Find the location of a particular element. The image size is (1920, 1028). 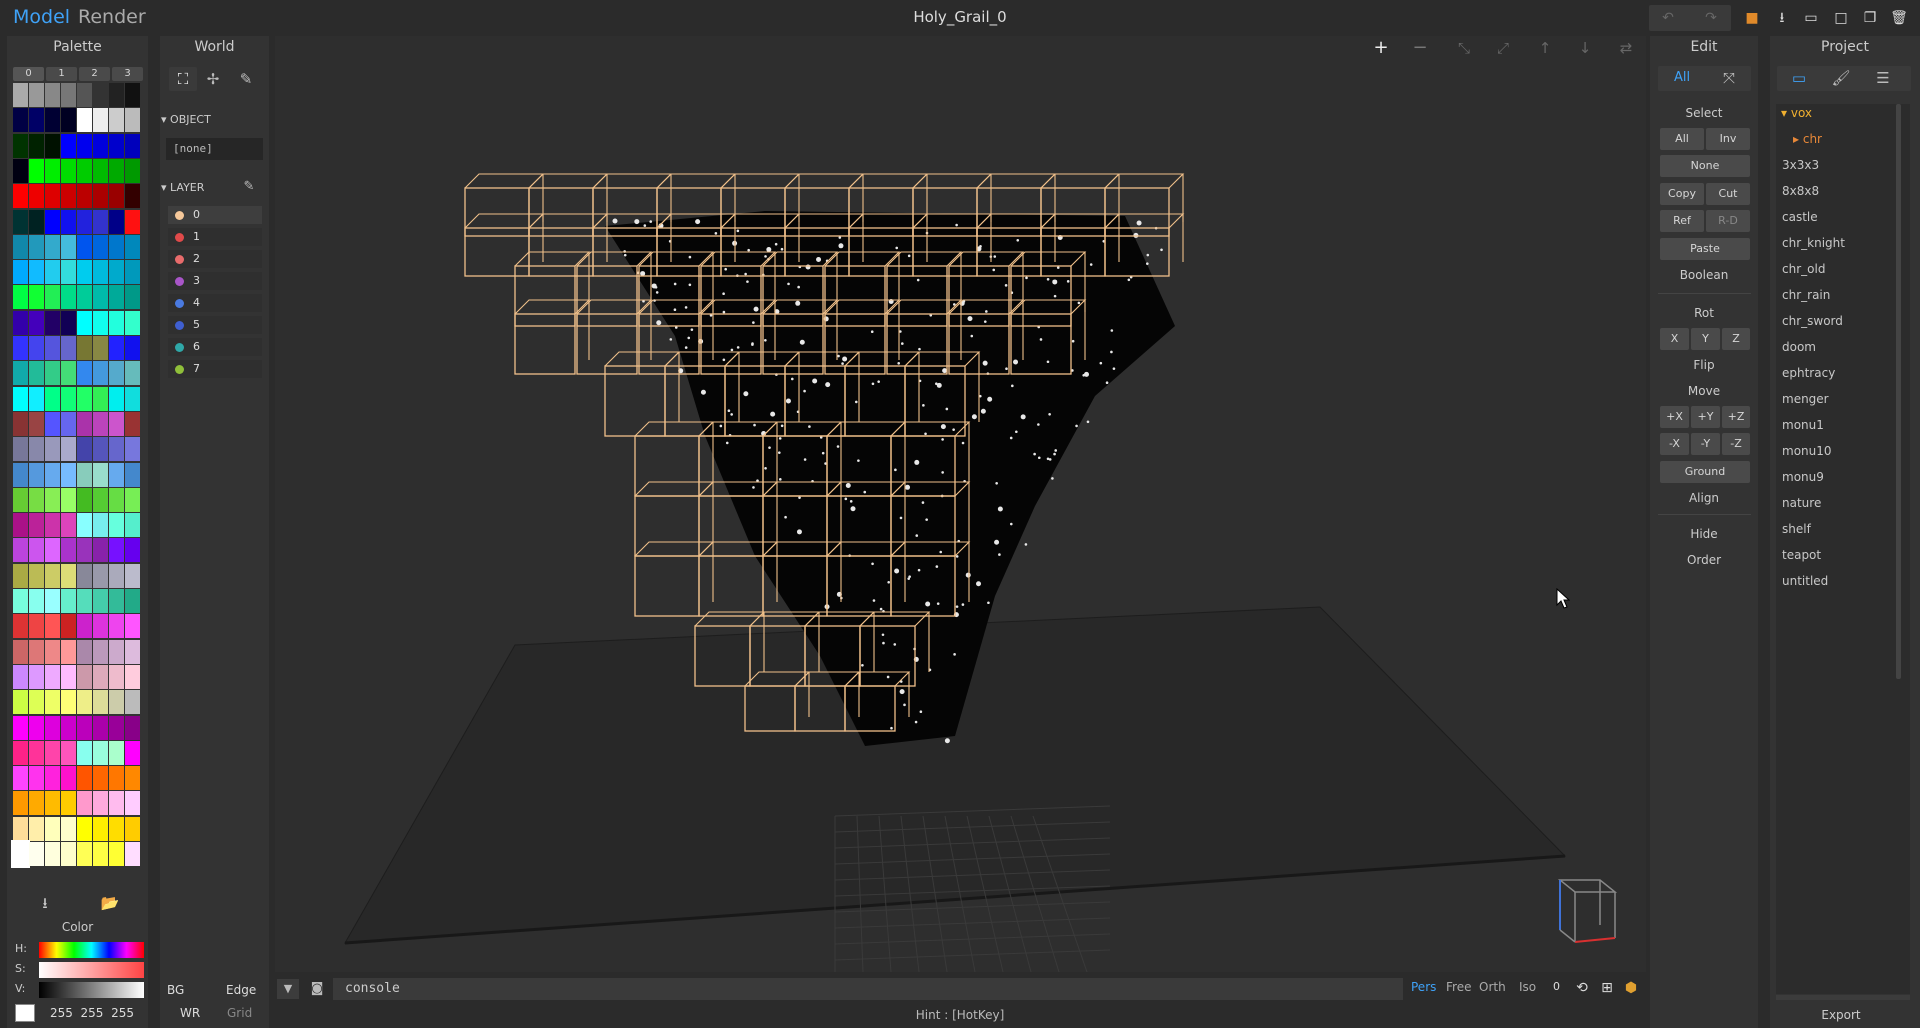

view-mode-orth: Orth is located at coordinates (1492, 987).